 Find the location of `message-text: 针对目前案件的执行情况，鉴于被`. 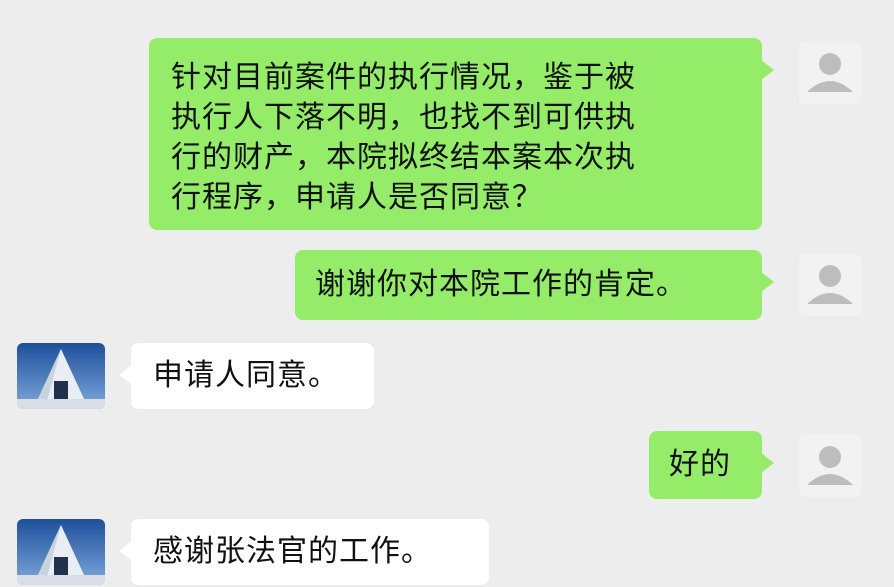

message-text: 针对目前案件的执行情况，鉴于被 is located at coordinates (403, 77).